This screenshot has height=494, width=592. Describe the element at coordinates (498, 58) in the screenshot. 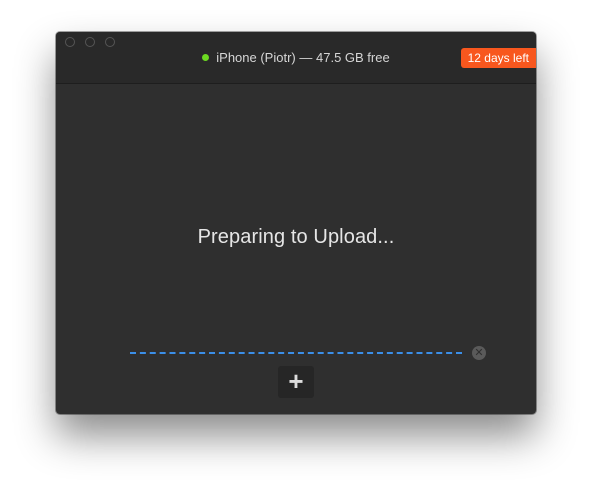

I see `trial-days-badge: 12 days left` at that location.